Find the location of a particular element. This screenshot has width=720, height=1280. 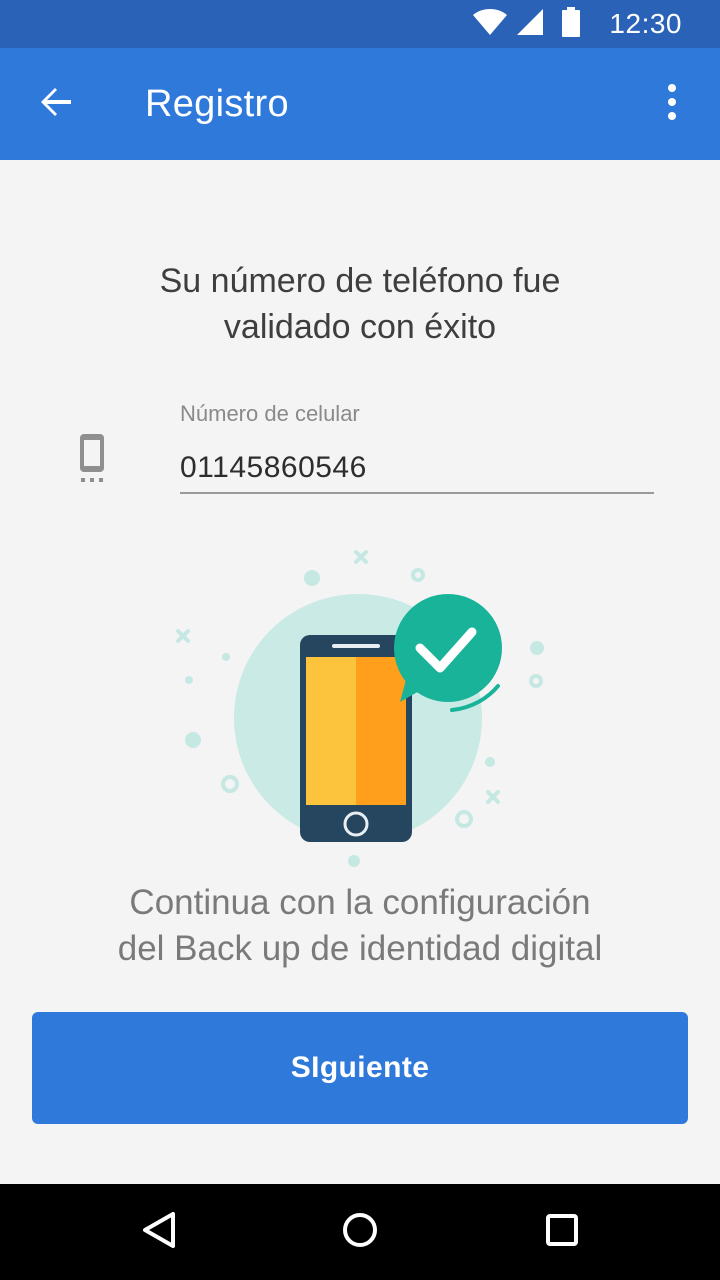

nav-recents-button is located at coordinates (562, 1232).